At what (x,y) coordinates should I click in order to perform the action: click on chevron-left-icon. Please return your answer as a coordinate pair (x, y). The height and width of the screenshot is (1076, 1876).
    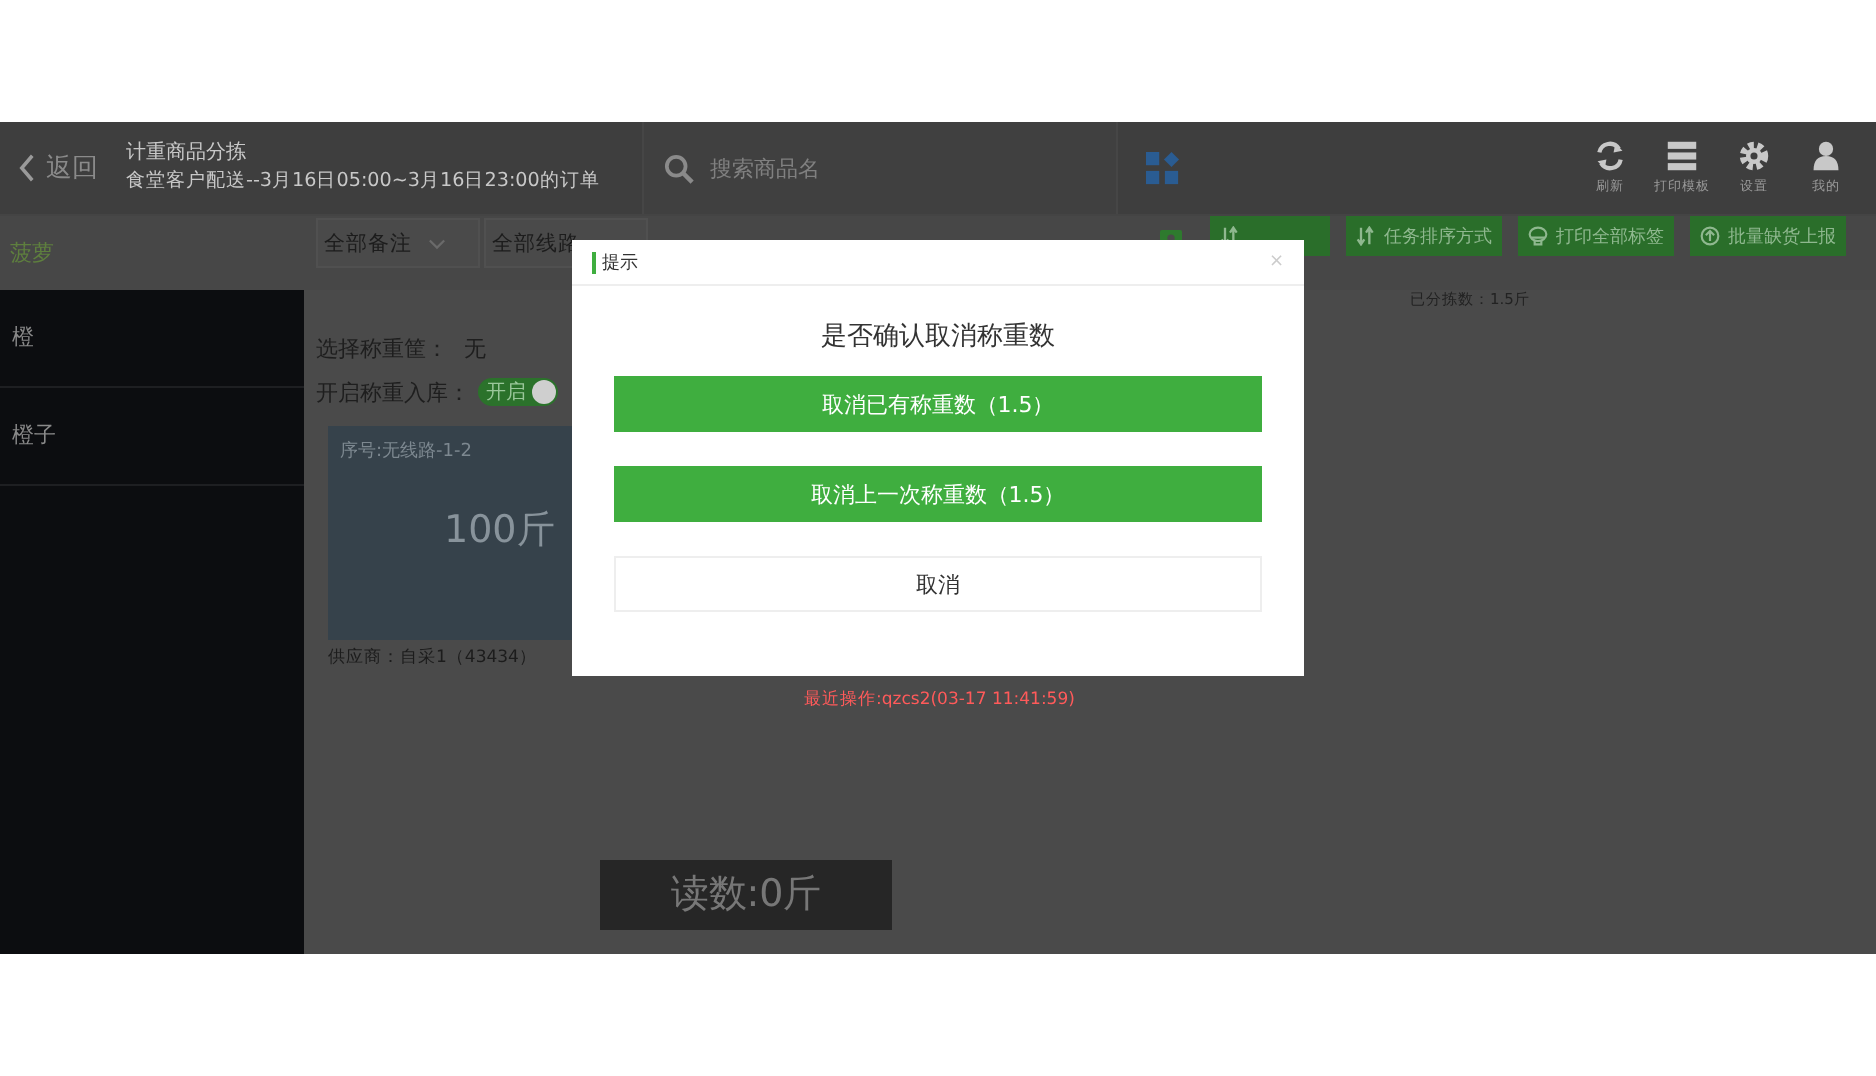
    Looking at the image, I should click on (27, 168).